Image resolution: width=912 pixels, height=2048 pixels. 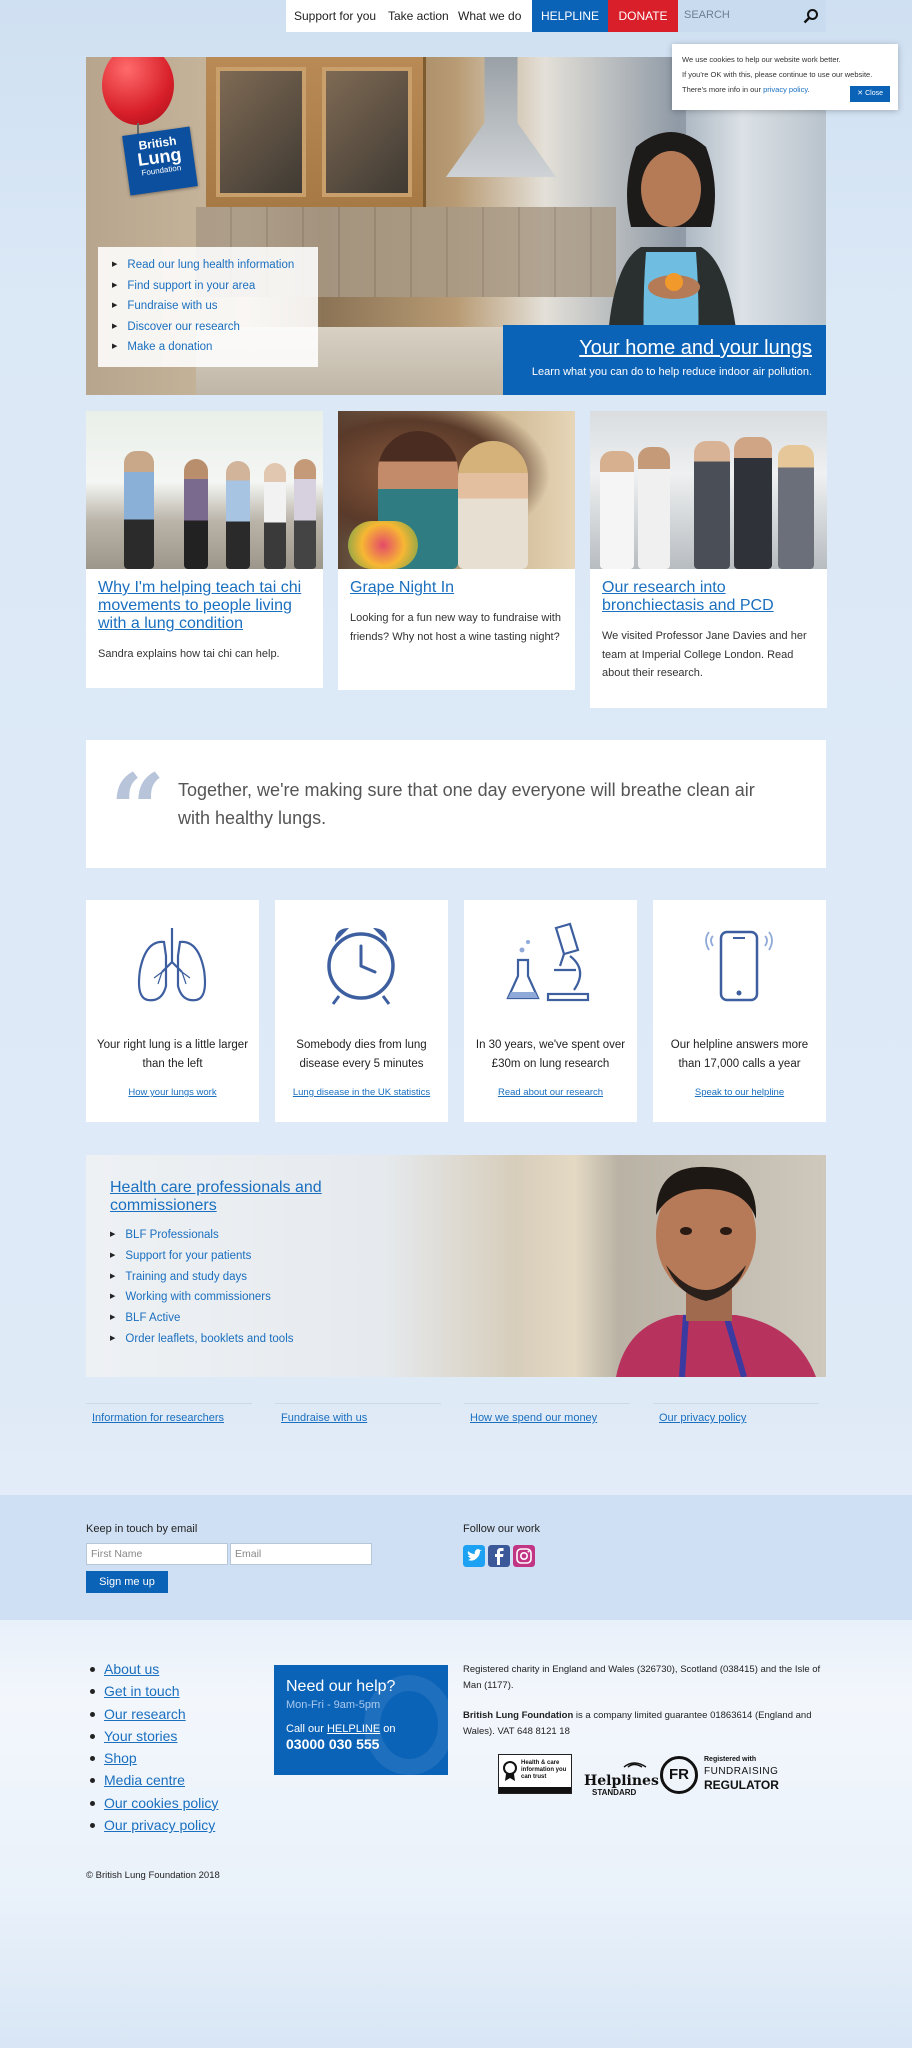 I want to click on search-input: SEARCH, so click(x=707, y=15).